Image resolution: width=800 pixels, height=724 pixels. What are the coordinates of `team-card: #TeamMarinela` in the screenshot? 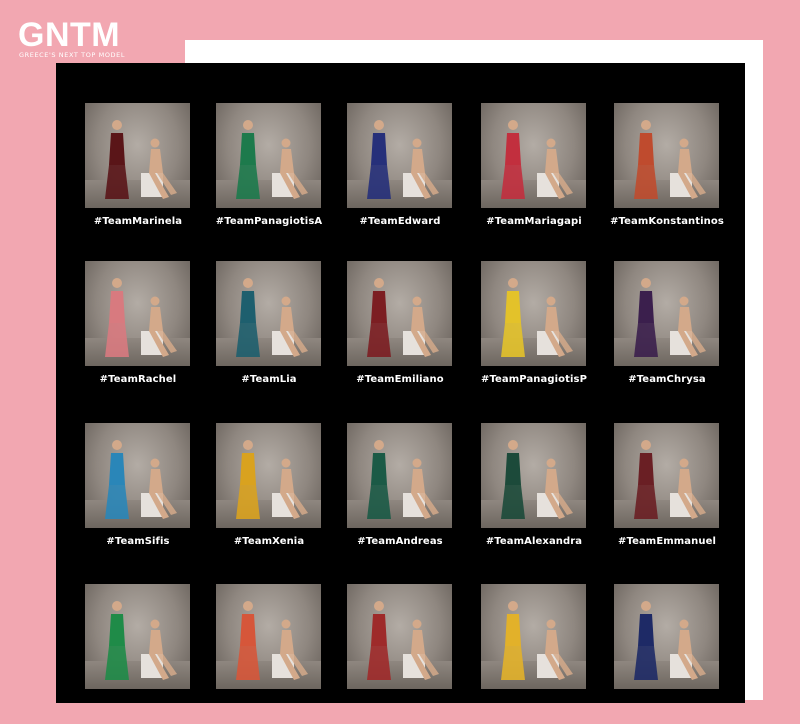 It's located at (138, 173).